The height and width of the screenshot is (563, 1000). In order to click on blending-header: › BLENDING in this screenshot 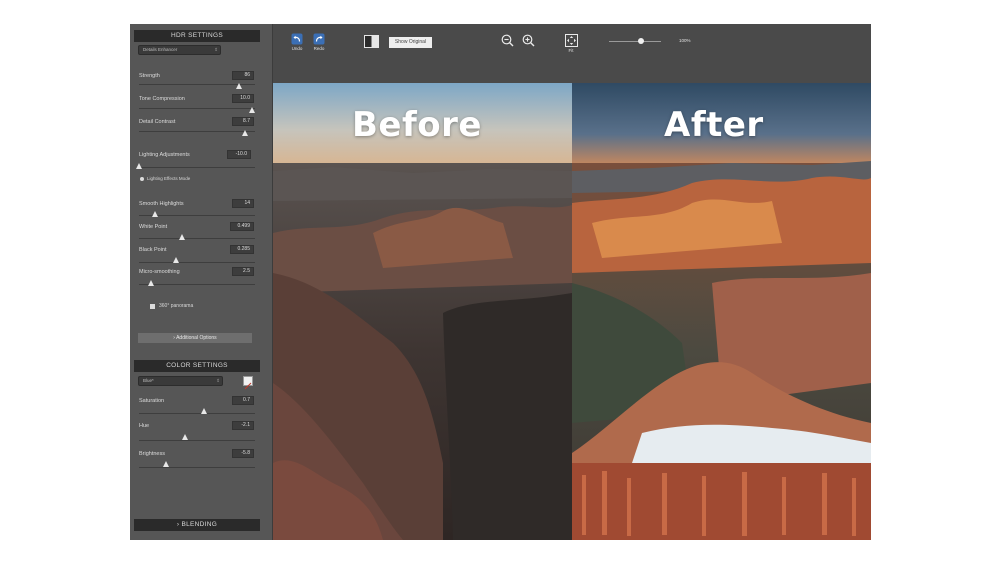, I will do `click(197, 525)`.